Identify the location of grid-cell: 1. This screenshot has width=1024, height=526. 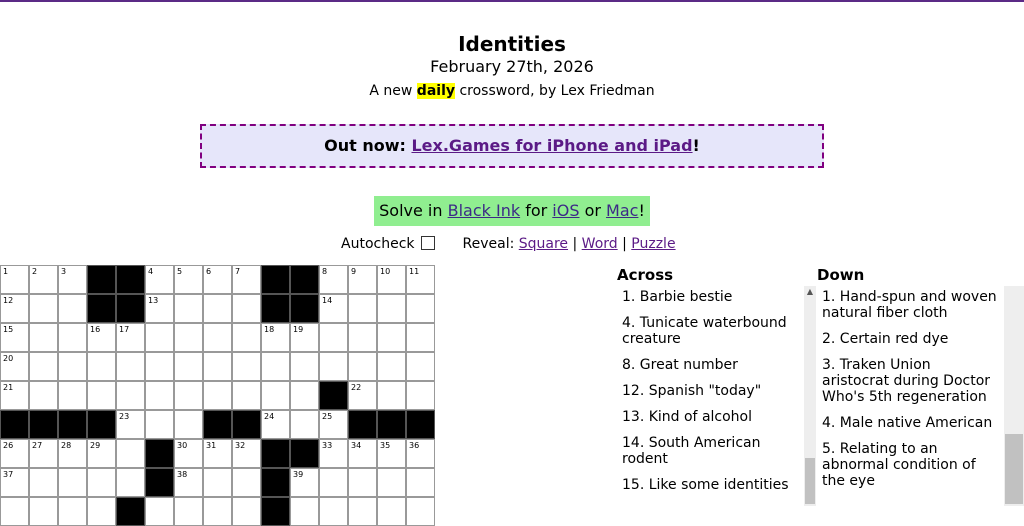
(14, 279).